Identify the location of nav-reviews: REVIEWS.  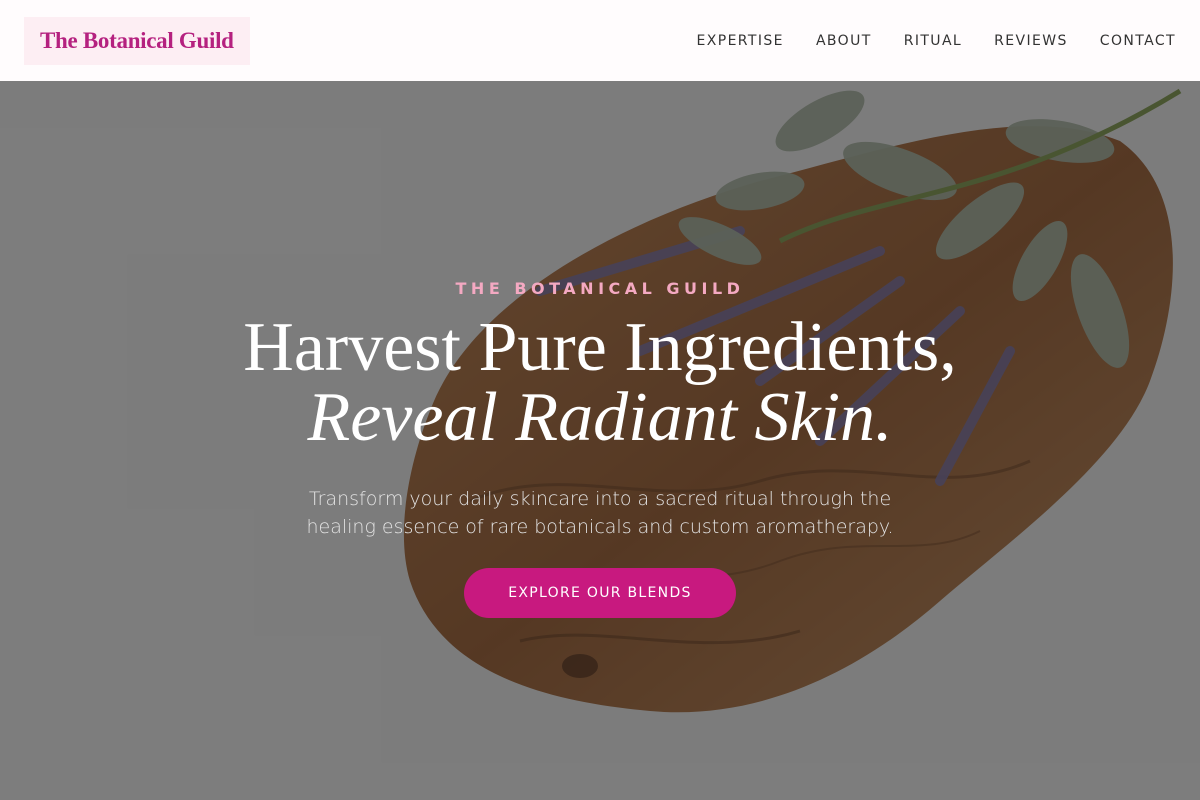
(1031, 41).